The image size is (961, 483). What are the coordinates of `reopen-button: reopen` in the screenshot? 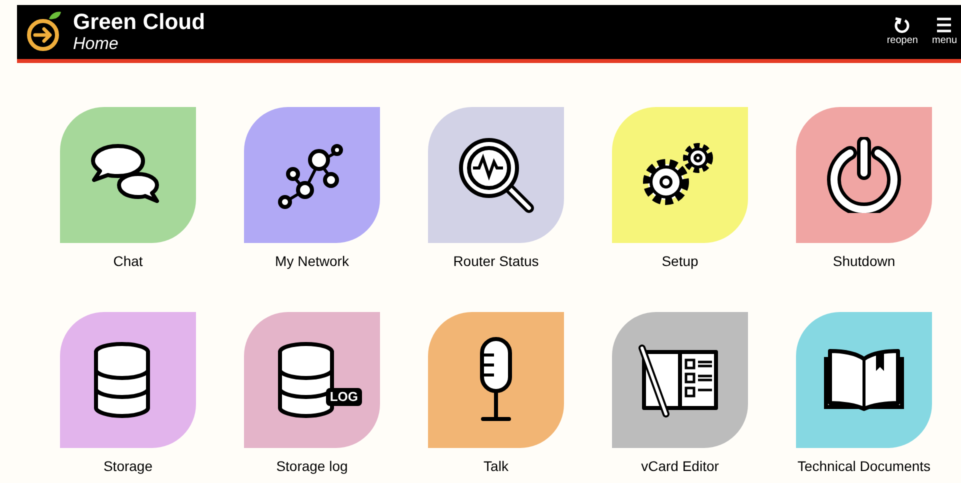 It's located at (902, 32).